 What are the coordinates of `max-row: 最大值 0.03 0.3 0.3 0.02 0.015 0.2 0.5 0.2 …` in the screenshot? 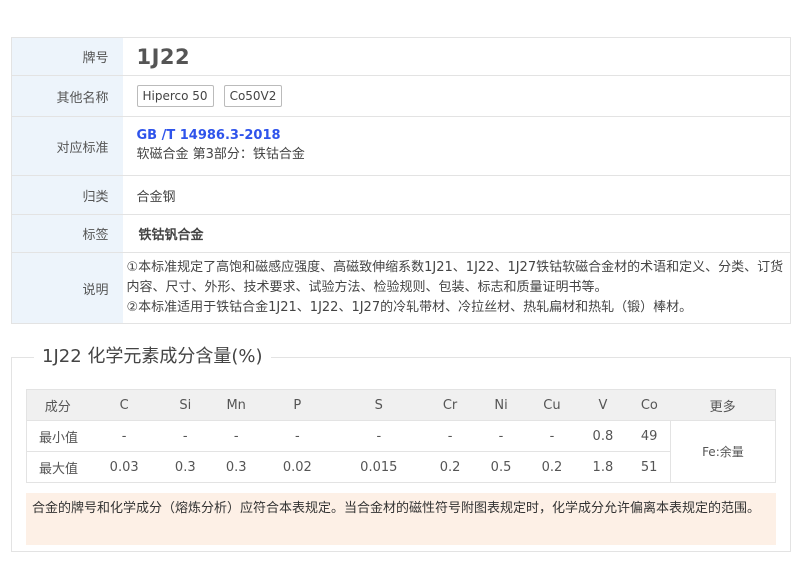 It's located at (401, 467).